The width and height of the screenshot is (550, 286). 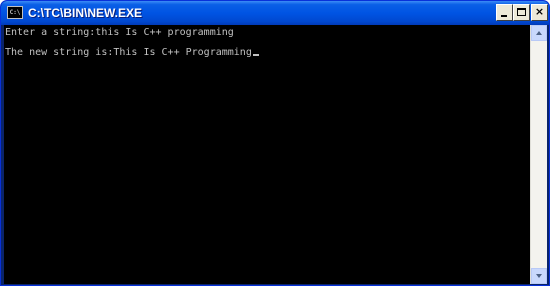 I want to click on console-line-text: Enter a string:this Is C++ programming, so click(x=119, y=32).